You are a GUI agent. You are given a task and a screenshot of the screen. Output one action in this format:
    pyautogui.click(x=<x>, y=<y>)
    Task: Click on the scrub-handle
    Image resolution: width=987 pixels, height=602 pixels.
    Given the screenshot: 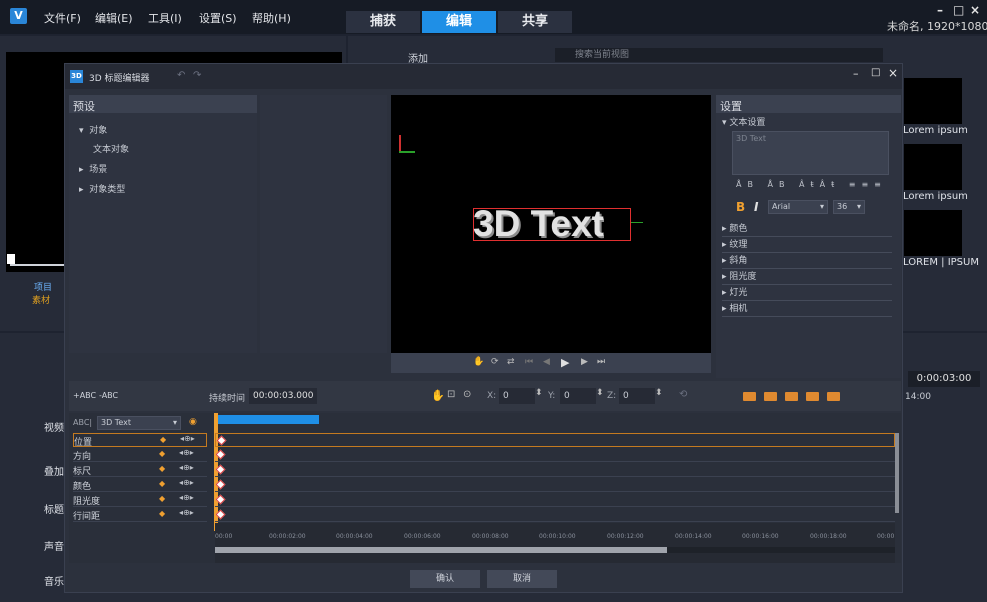 What is the action you would take?
    pyautogui.click(x=11, y=259)
    